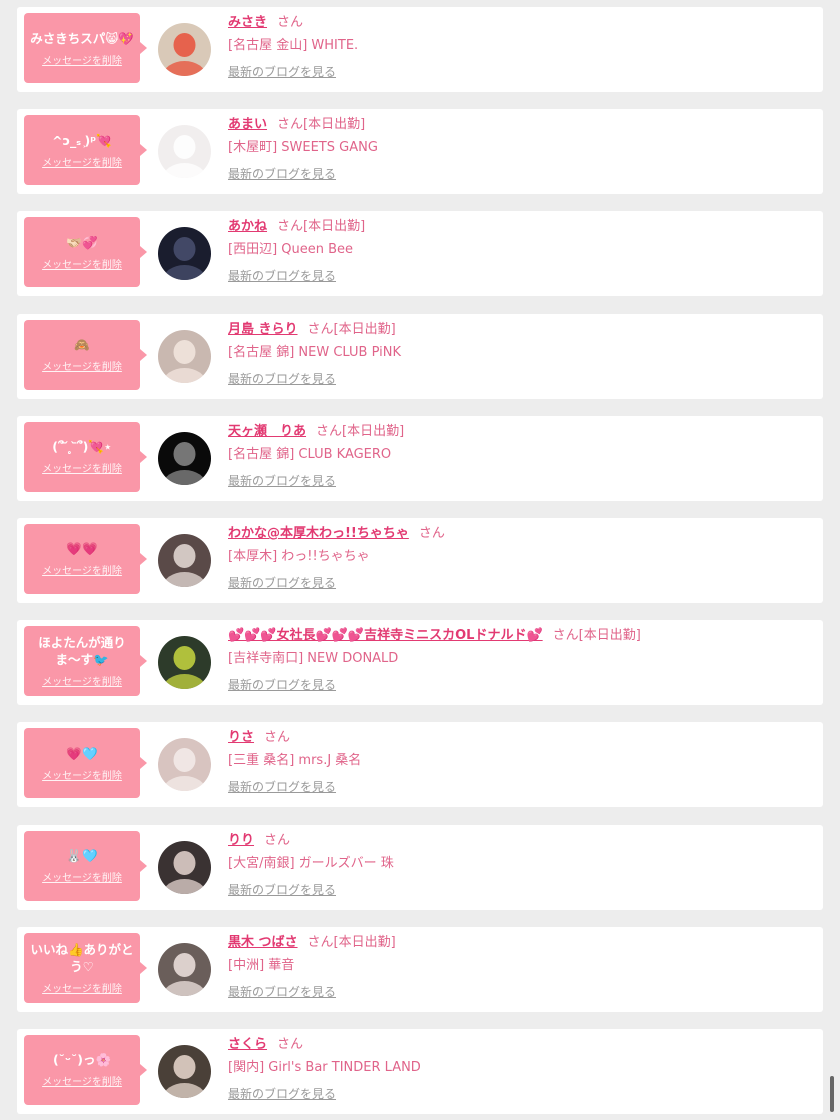 This screenshot has width=840, height=1120. Describe the element at coordinates (82, 855) in the screenshot. I see `message-text: 🐰🩵` at that location.